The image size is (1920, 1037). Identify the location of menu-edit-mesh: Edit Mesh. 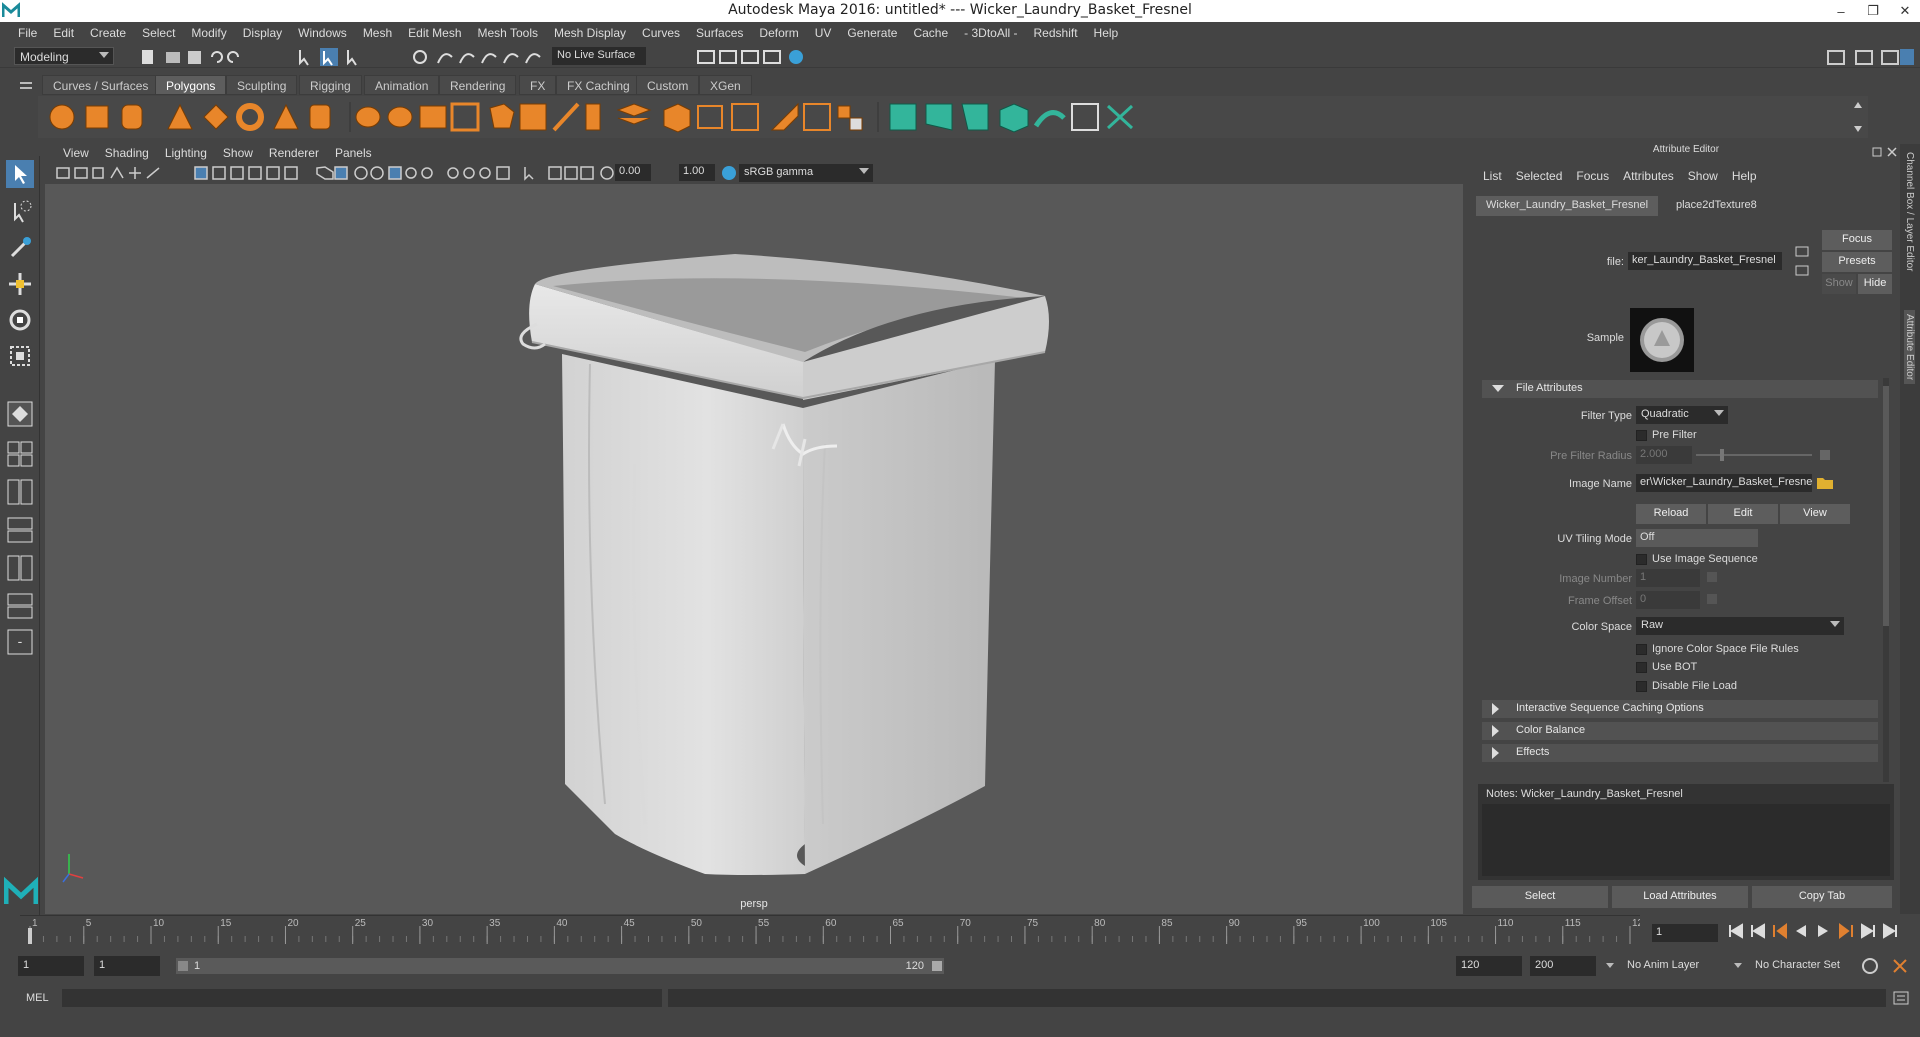
(434, 33).